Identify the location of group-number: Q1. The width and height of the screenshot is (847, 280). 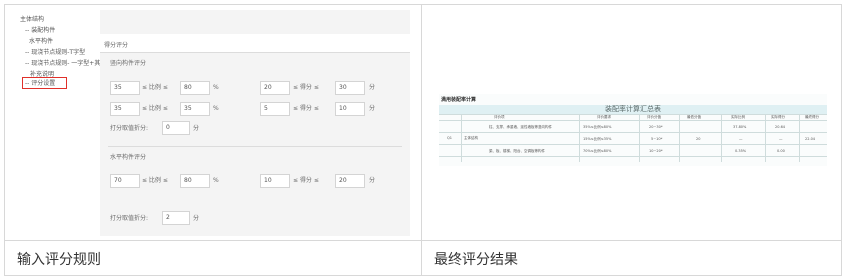
(449, 138).